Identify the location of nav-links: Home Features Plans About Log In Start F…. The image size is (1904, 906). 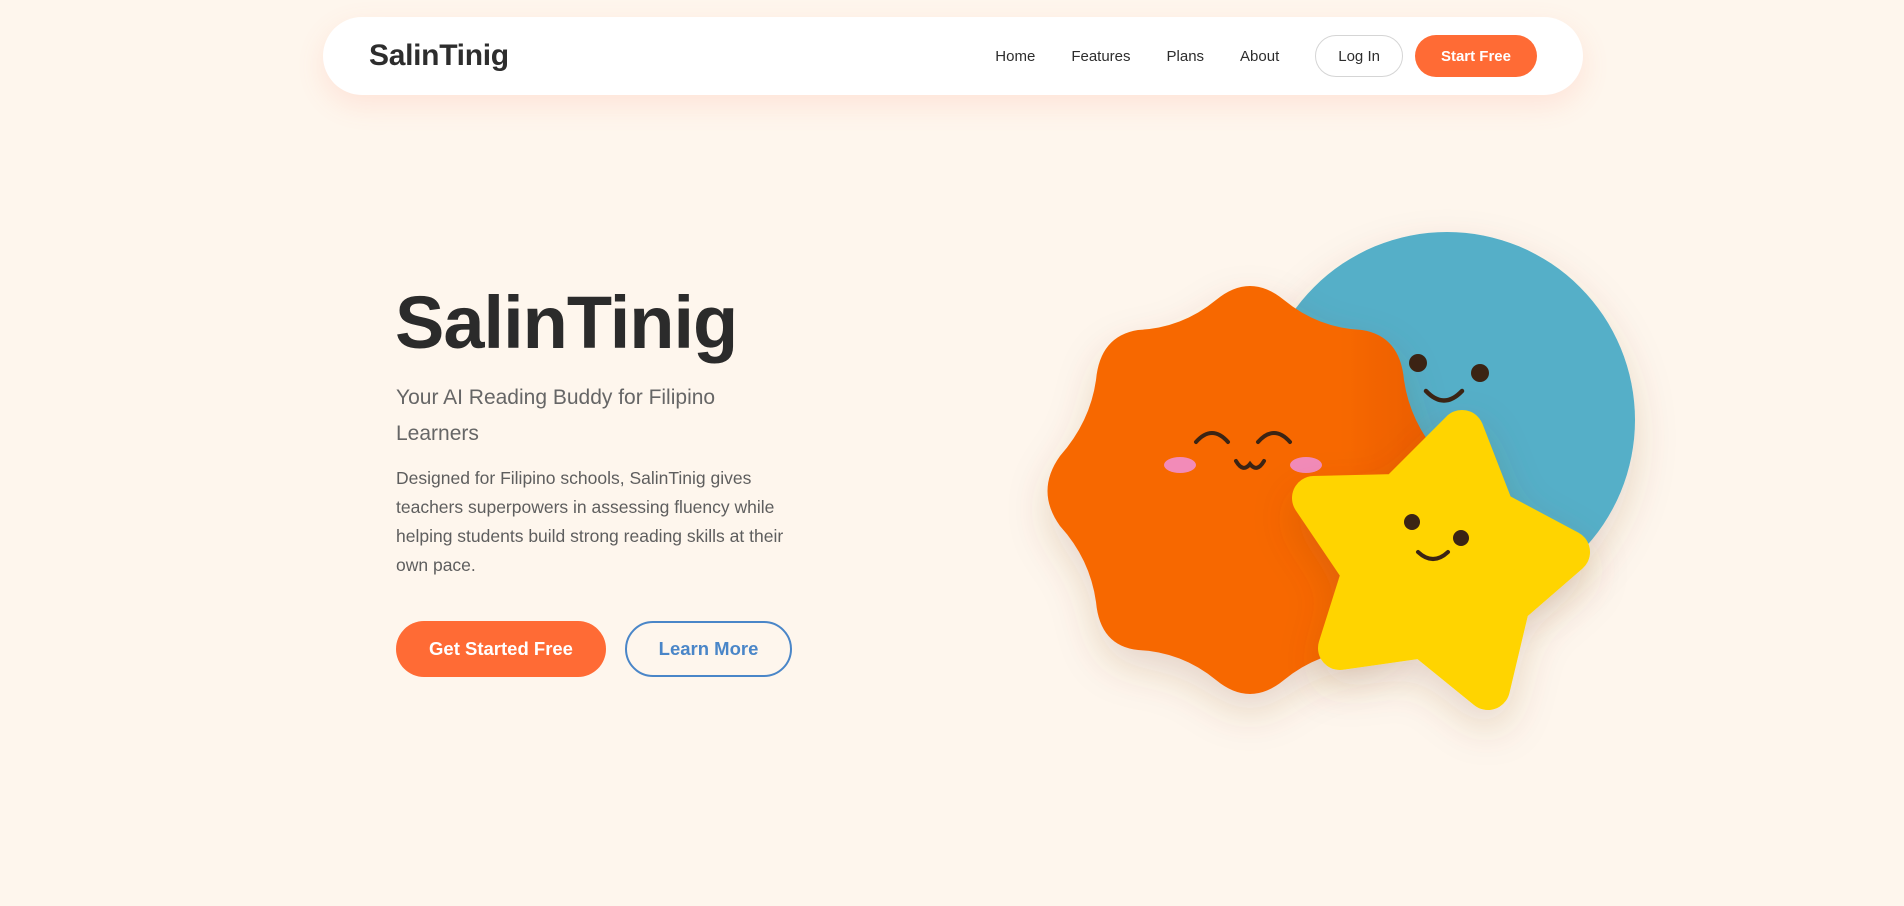
(1266, 56).